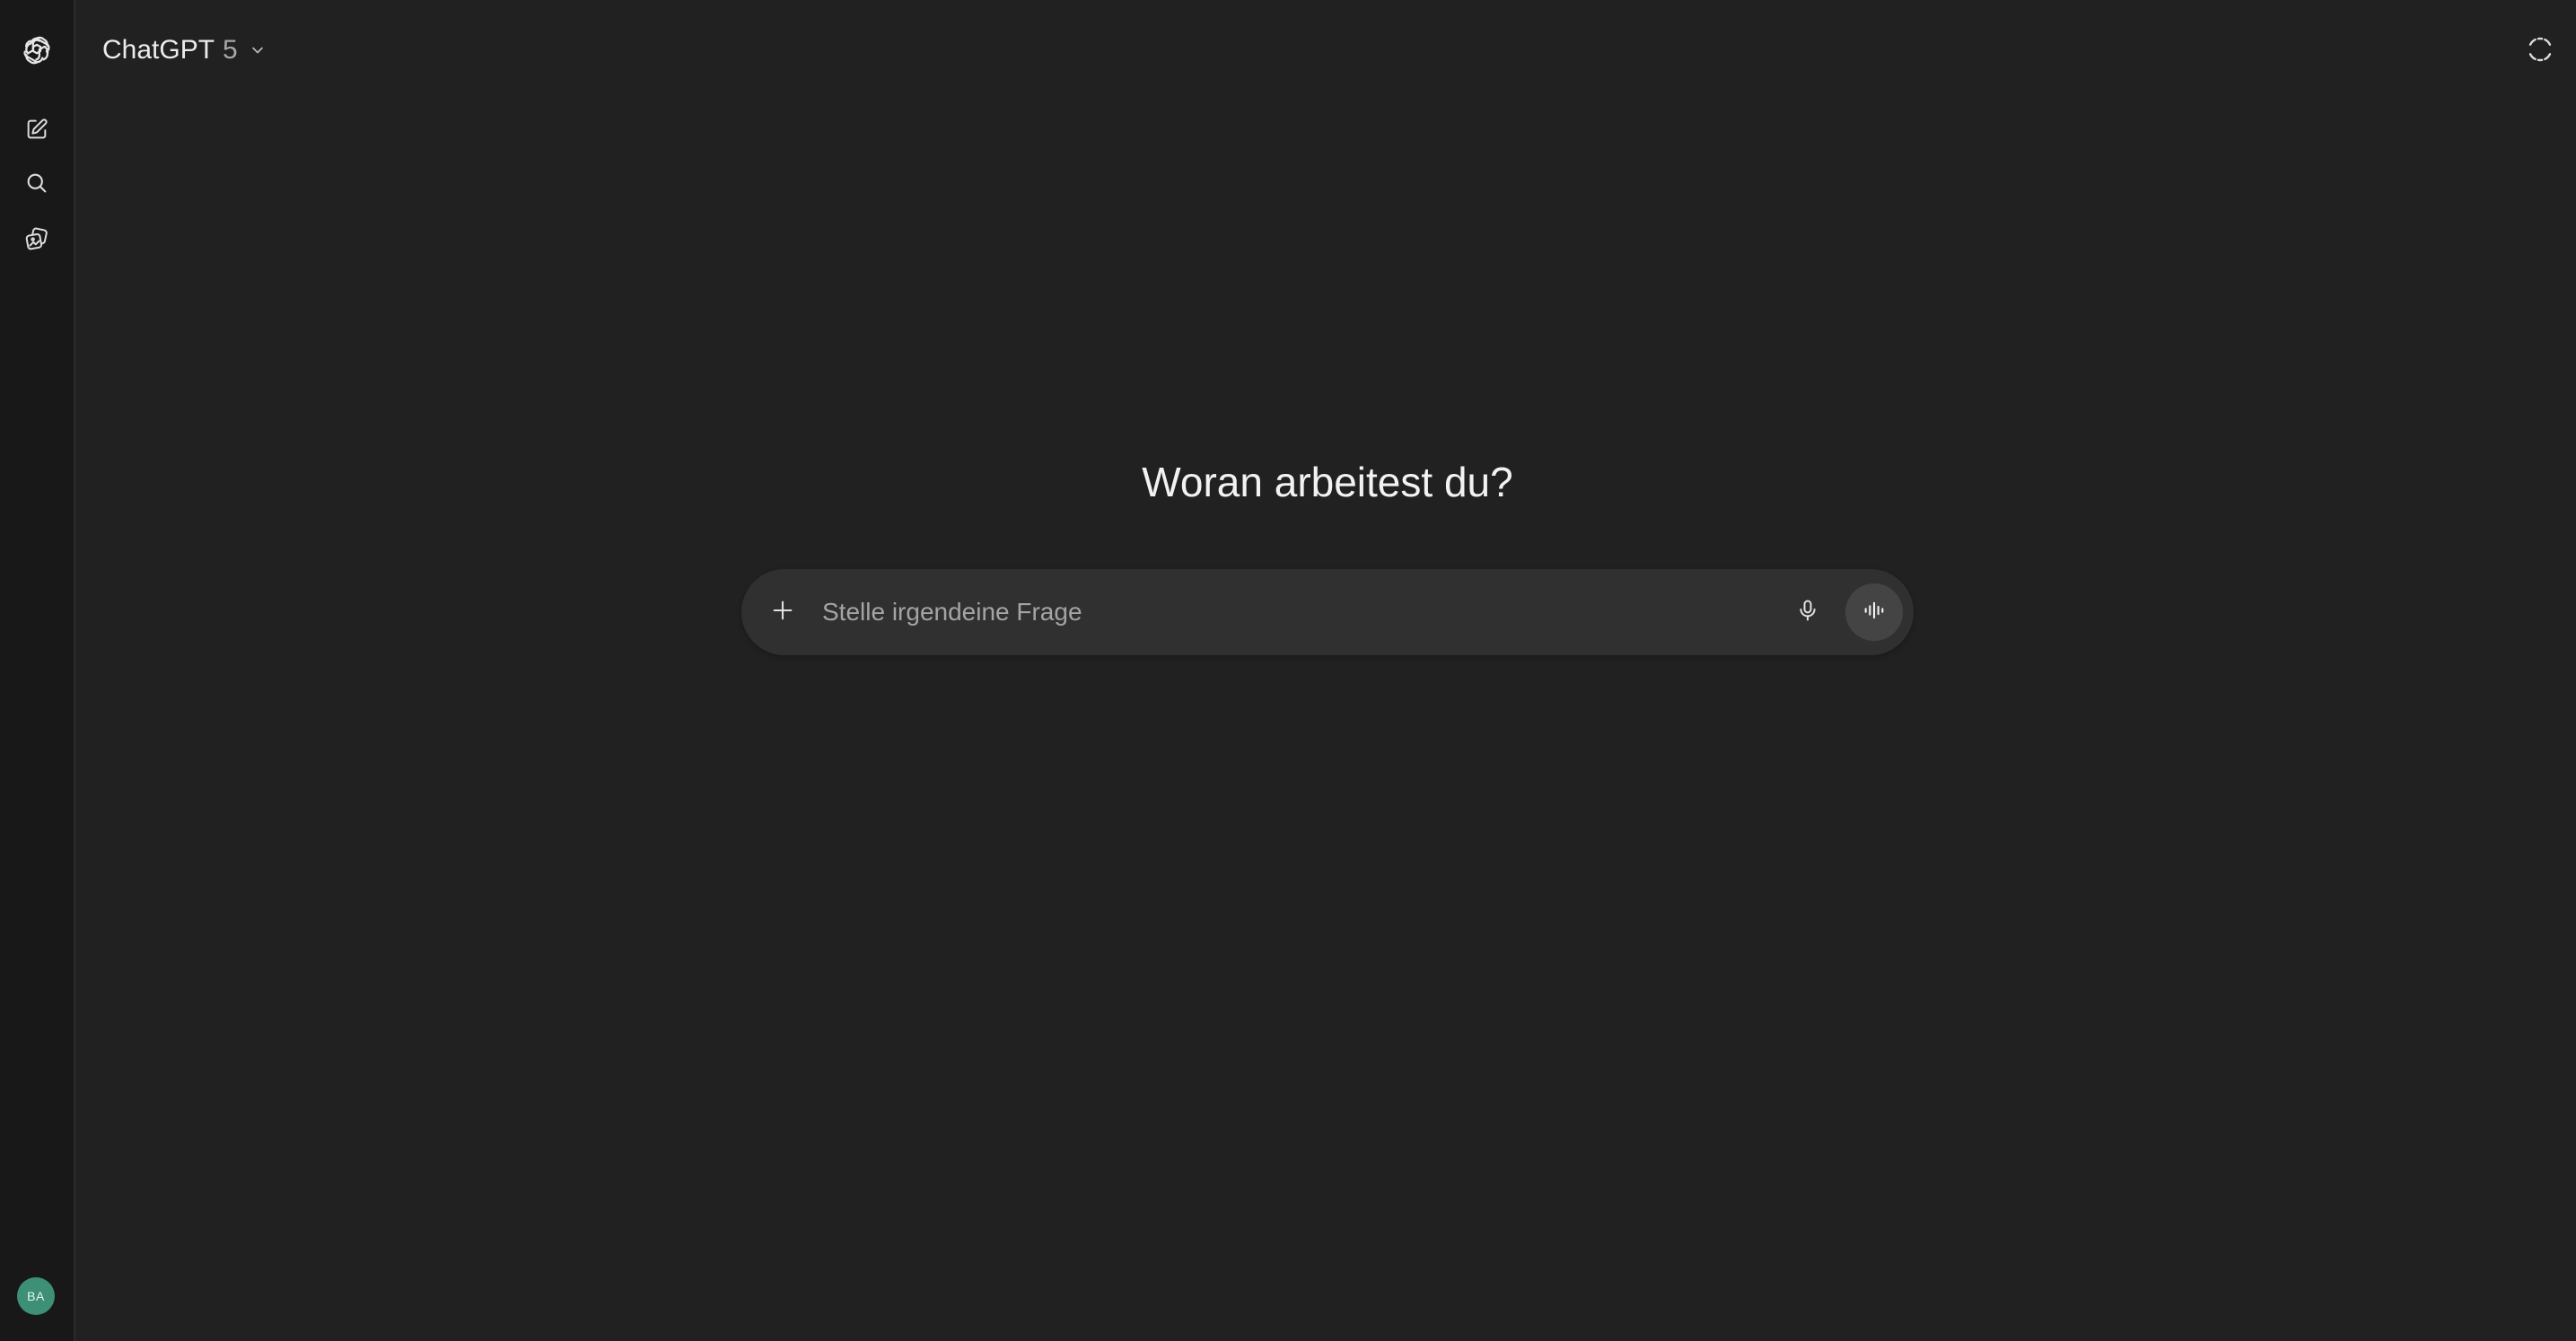 This screenshot has width=2576, height=1341. I want to click on microphone-icon, so click(1807, 612).